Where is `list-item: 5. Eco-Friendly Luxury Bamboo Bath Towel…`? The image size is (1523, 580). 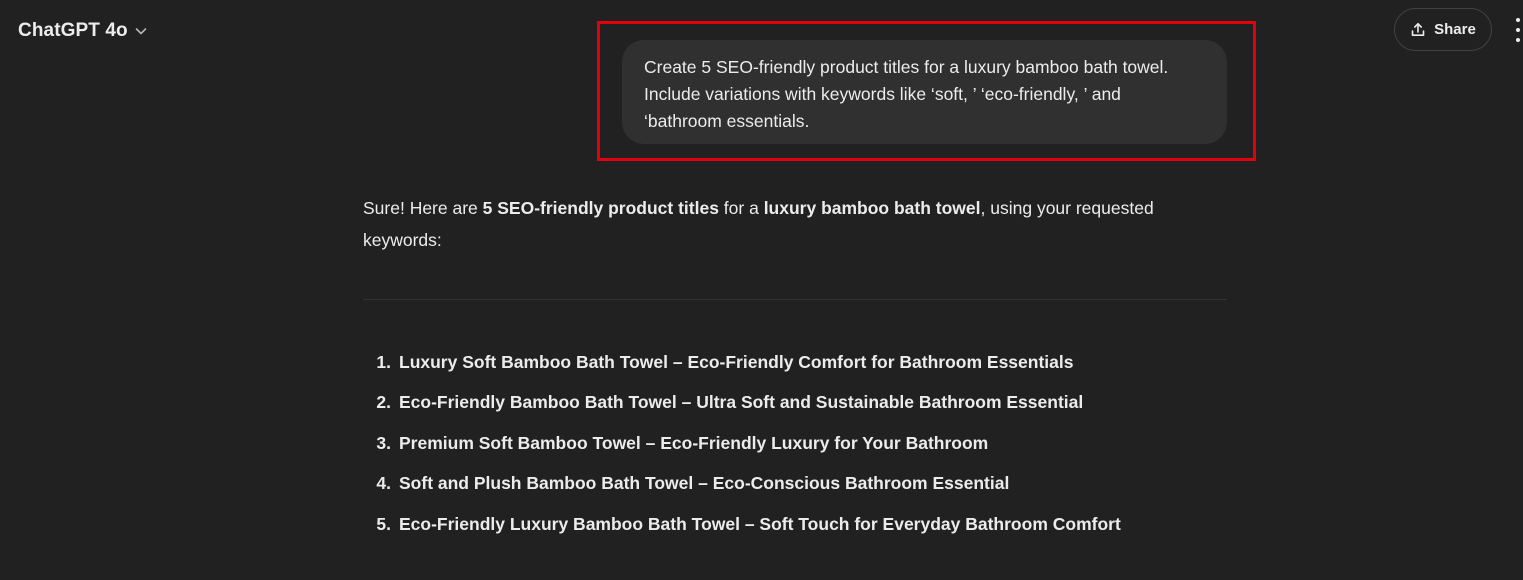
list-item: 5. Eco-Friendly Luxury Bamboo Bath Towel… is located at coordinates (742, 524).